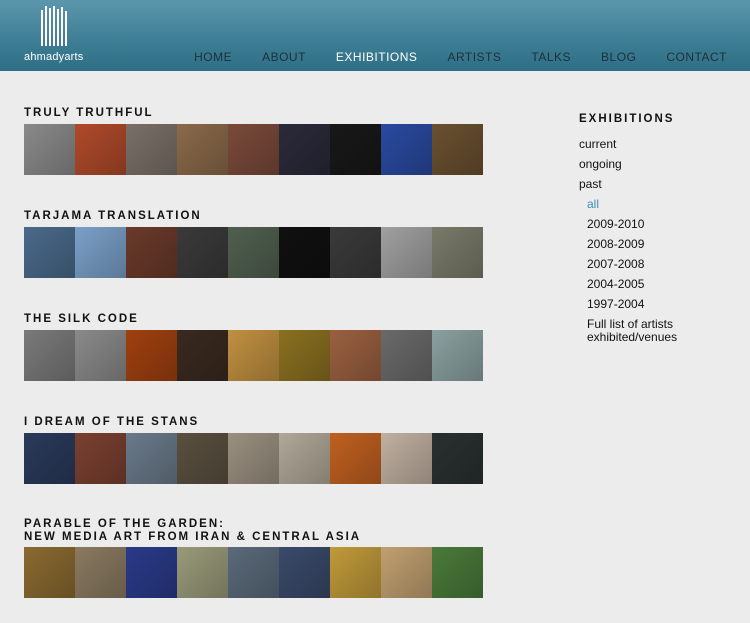  Describe the element at coordinates (642, 264) in the screenshot. I see `sidebar-subitem-2007-2008: 2007-2008` at that location.